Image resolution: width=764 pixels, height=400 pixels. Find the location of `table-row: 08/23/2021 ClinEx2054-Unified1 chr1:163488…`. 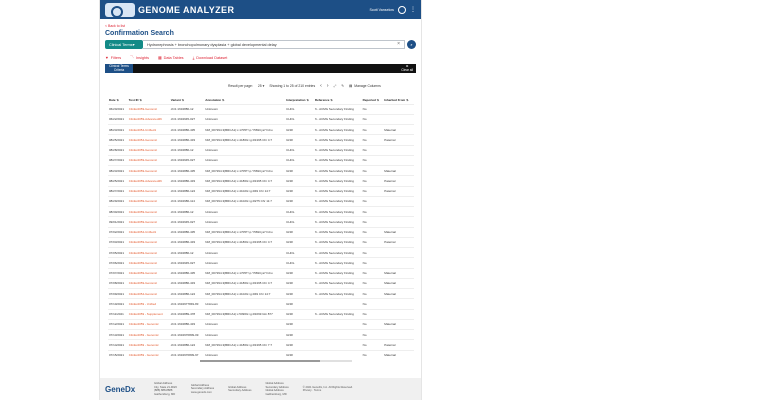

table-row: 08/23/2021 ClinEx2054-Unified1 chr1:163488… is located at coordinates (261, 129).